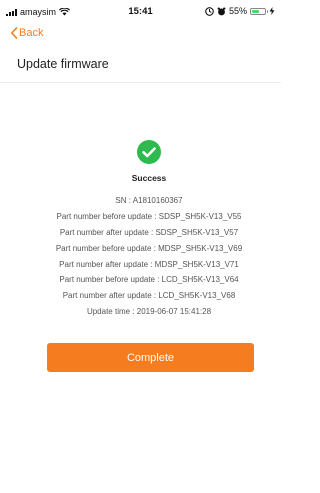 The width and height of the screenshot is (320, 493). What do you see at coordinates (267, 11) in the screenshot?
I see `battery-cap` at bounding box center [267, 11].